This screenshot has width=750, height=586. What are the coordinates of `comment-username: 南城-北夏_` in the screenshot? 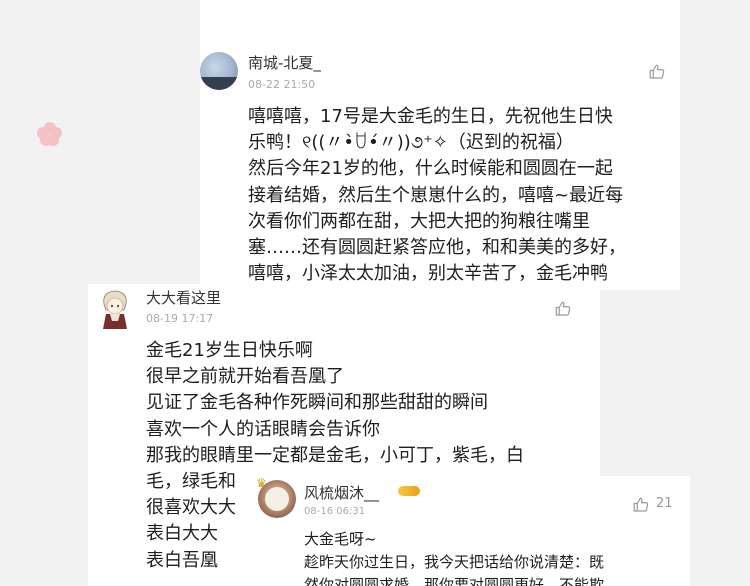 It's located at (284, 62).